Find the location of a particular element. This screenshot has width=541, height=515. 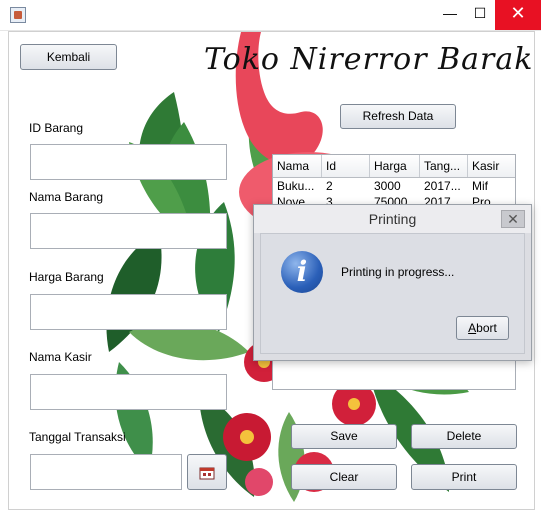

delete-button: Delete is located at coordinates (464, 436).